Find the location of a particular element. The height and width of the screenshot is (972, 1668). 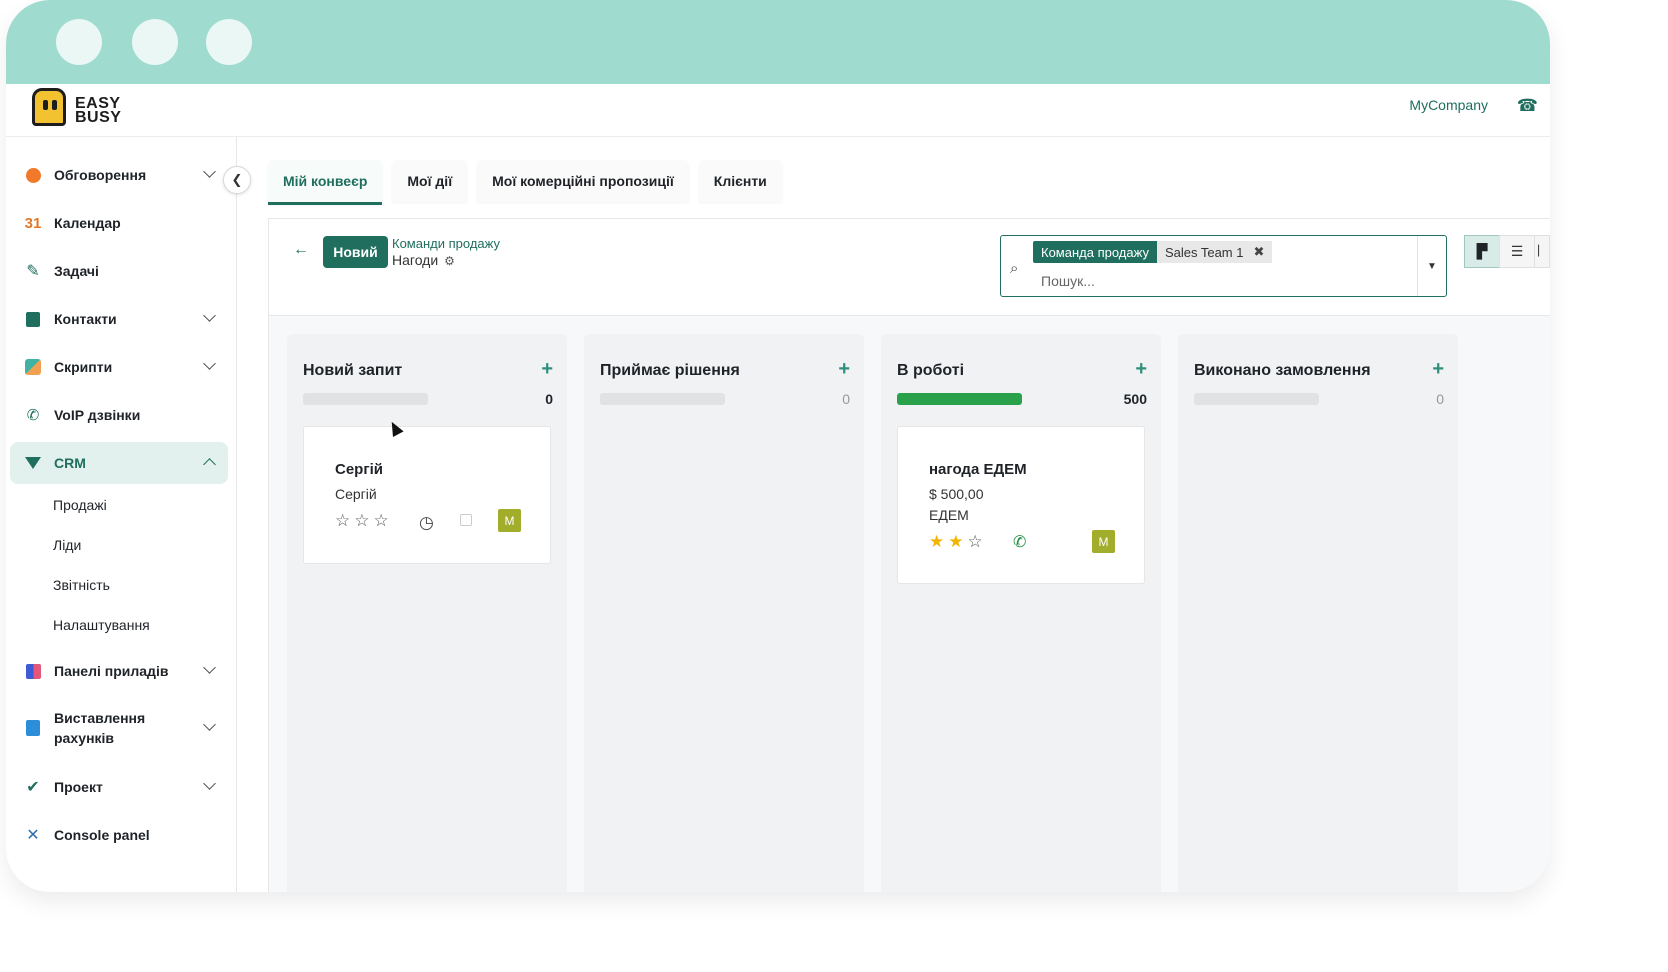

window-dot-minimize is located at coordinates (155, 42).